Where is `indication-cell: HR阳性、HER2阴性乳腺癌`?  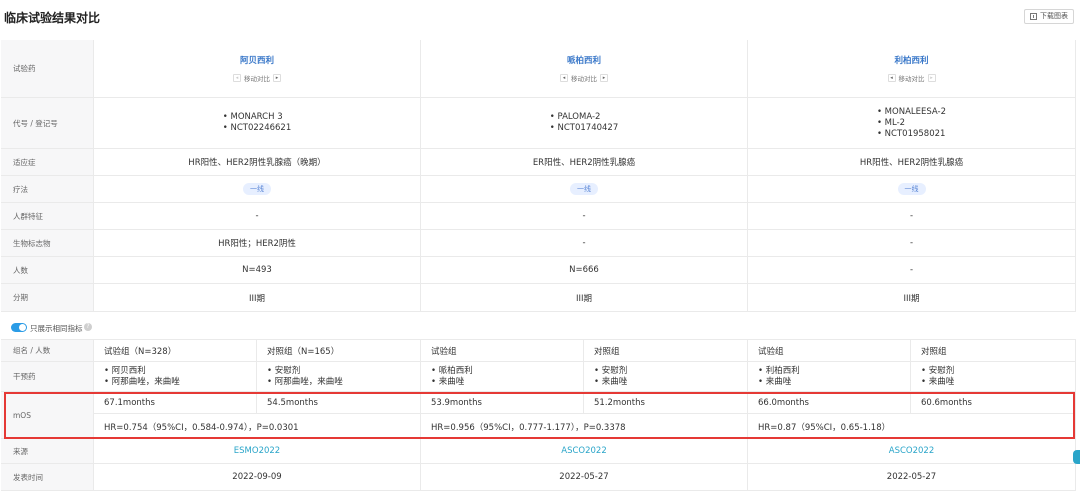
indication-cell: HR阳性、HER2阴性乳腺癌 is located at coordinates (912, 162).